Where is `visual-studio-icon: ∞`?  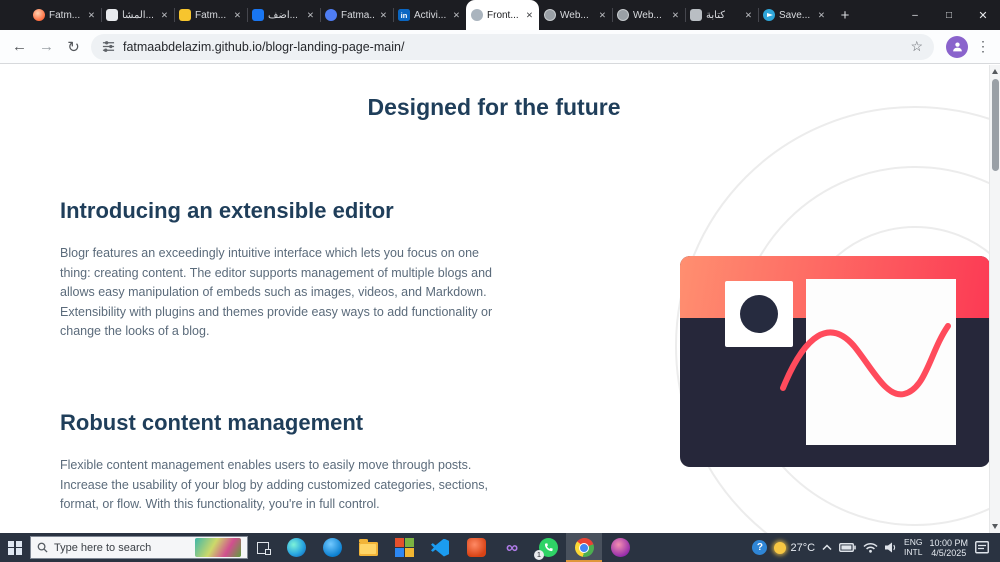
visual-studio-icon: ∞ is located at coordinates (512, 547).